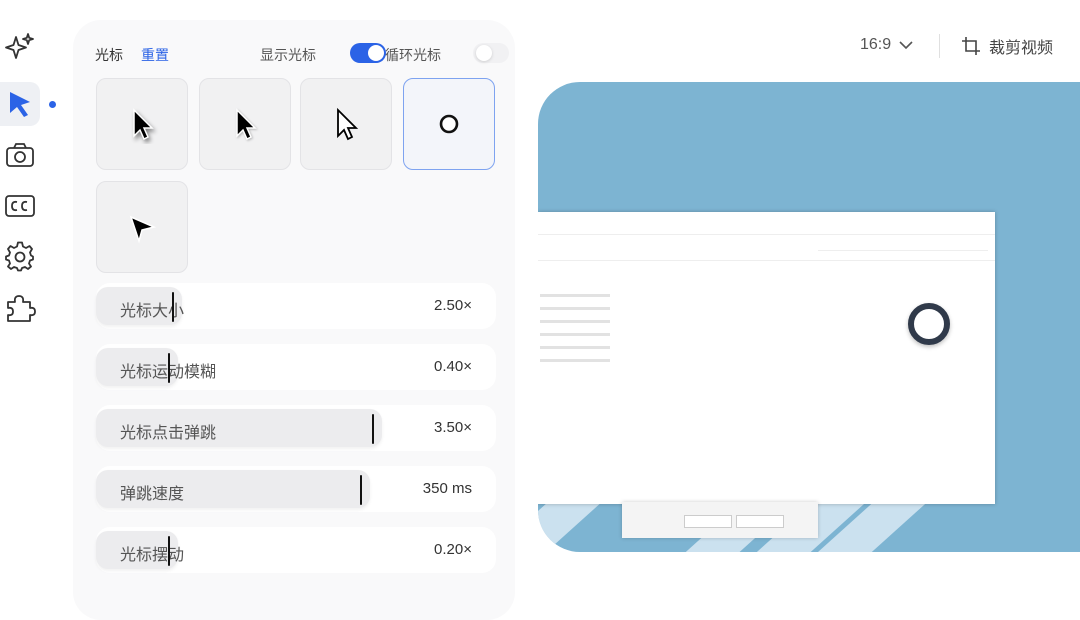 The height and width of the screenshot is (620, 1080). Describe the element at coordinates (929, 324) in the screenshot. I see `cursor-preview-ring` at that location.